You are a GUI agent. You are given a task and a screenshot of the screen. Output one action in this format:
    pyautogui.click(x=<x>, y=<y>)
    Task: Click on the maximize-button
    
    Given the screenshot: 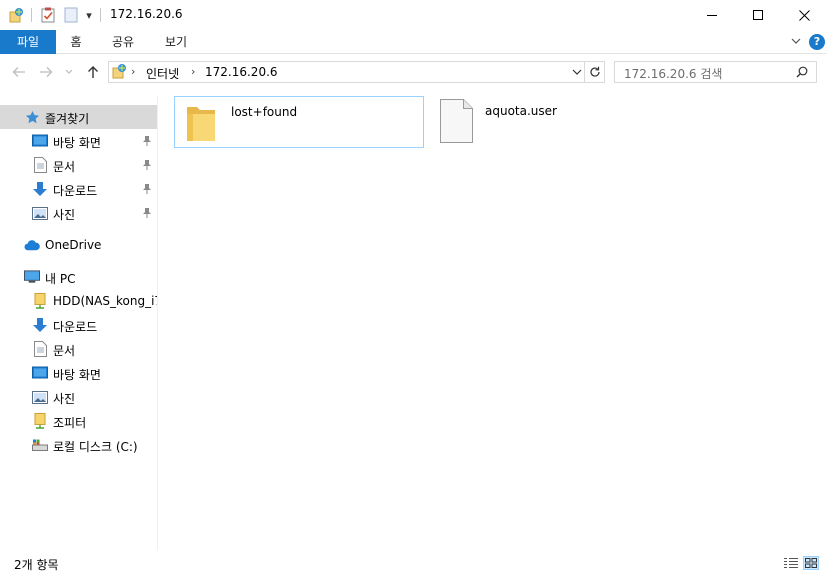 What is the action you would take?
    pyautogui.click(x=758, y=15)
    